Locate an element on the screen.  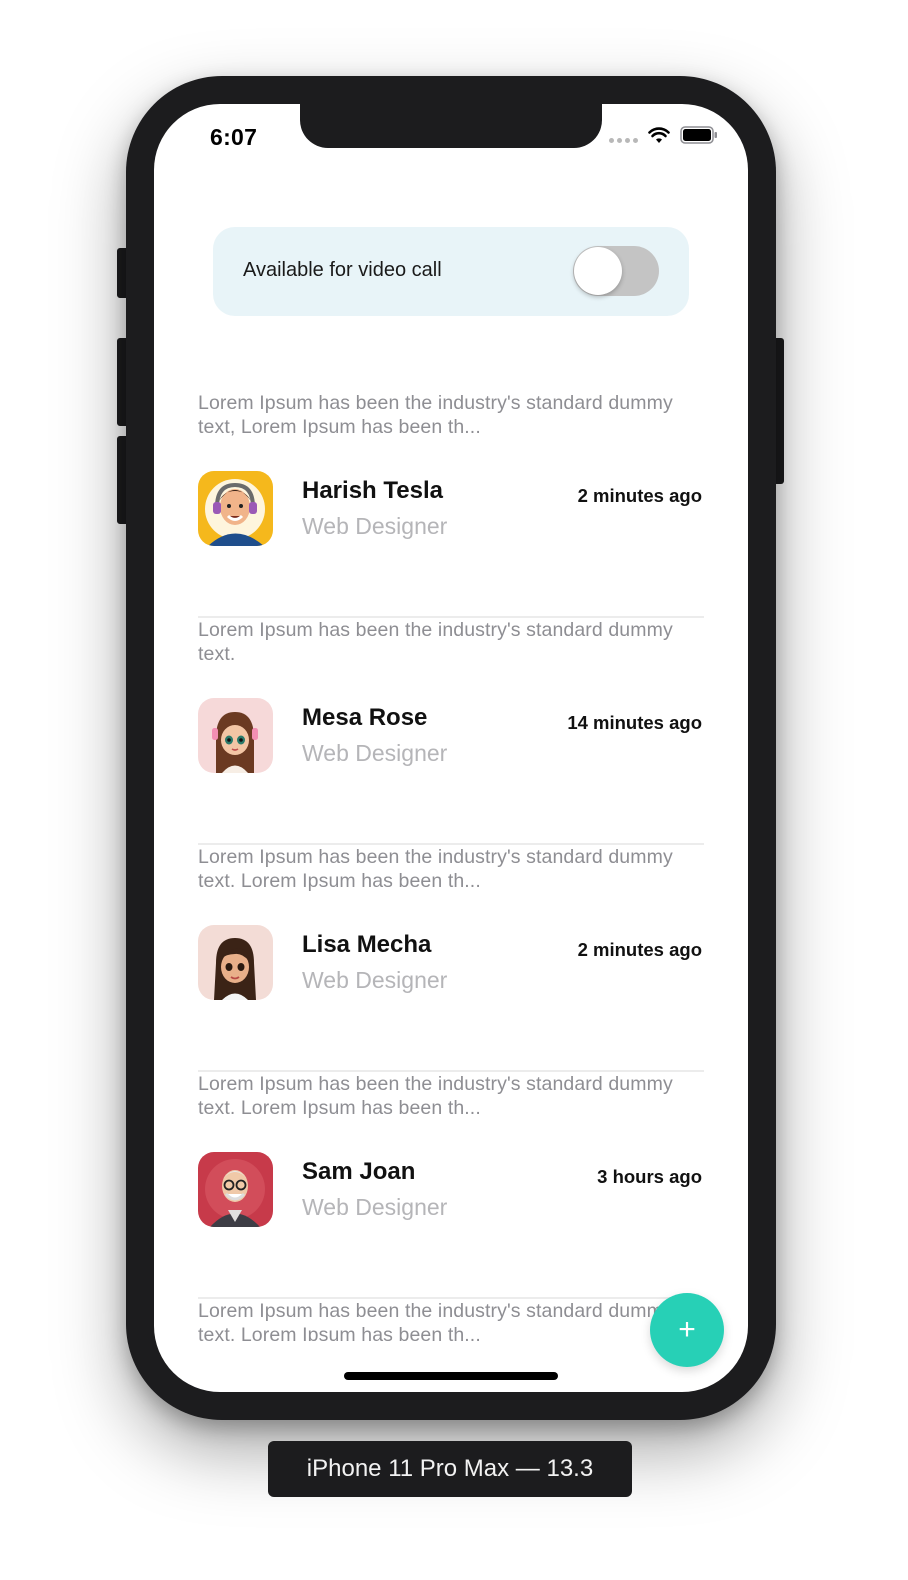
notch is located at coordinates (451, 126).